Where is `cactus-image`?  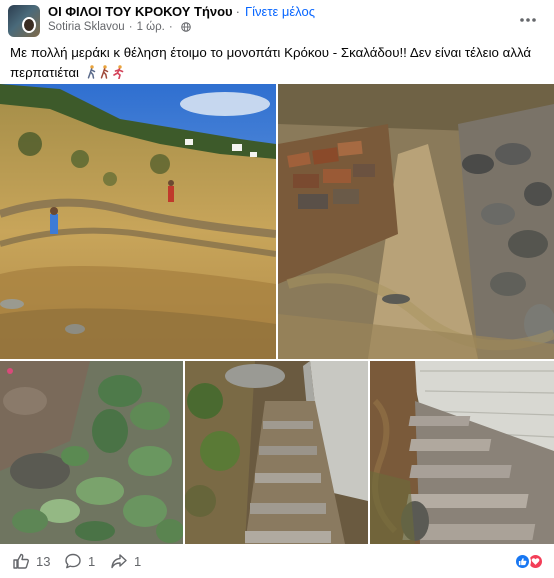
cactus-image is located at coordinates (91, 452).